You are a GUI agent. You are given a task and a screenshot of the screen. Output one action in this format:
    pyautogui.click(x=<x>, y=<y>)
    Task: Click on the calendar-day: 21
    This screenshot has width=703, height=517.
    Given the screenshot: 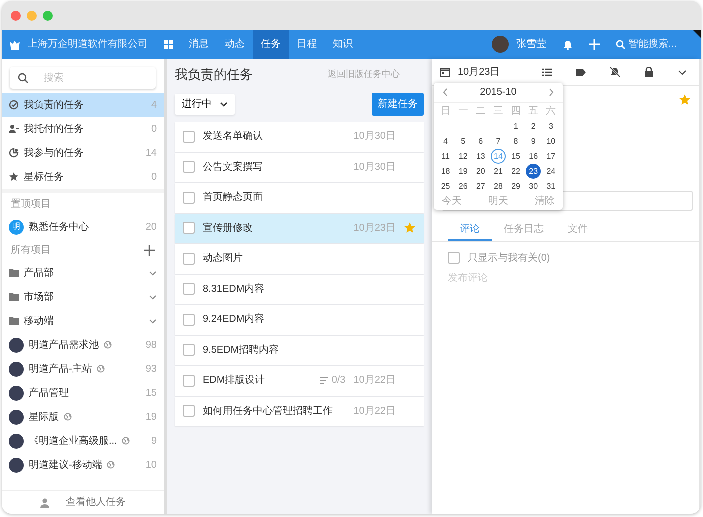 What is the action you would take?
    pyautogui.click(x=498, y=171)
    